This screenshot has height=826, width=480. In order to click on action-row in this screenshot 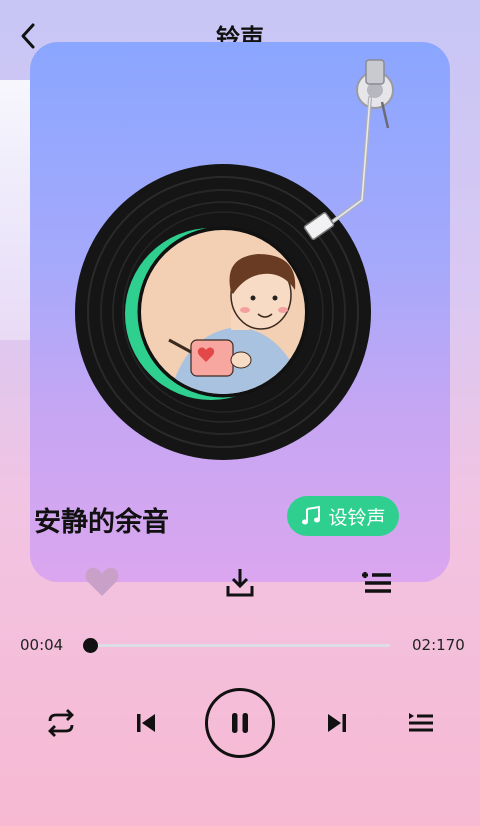, I will do `click(240, 582)`.